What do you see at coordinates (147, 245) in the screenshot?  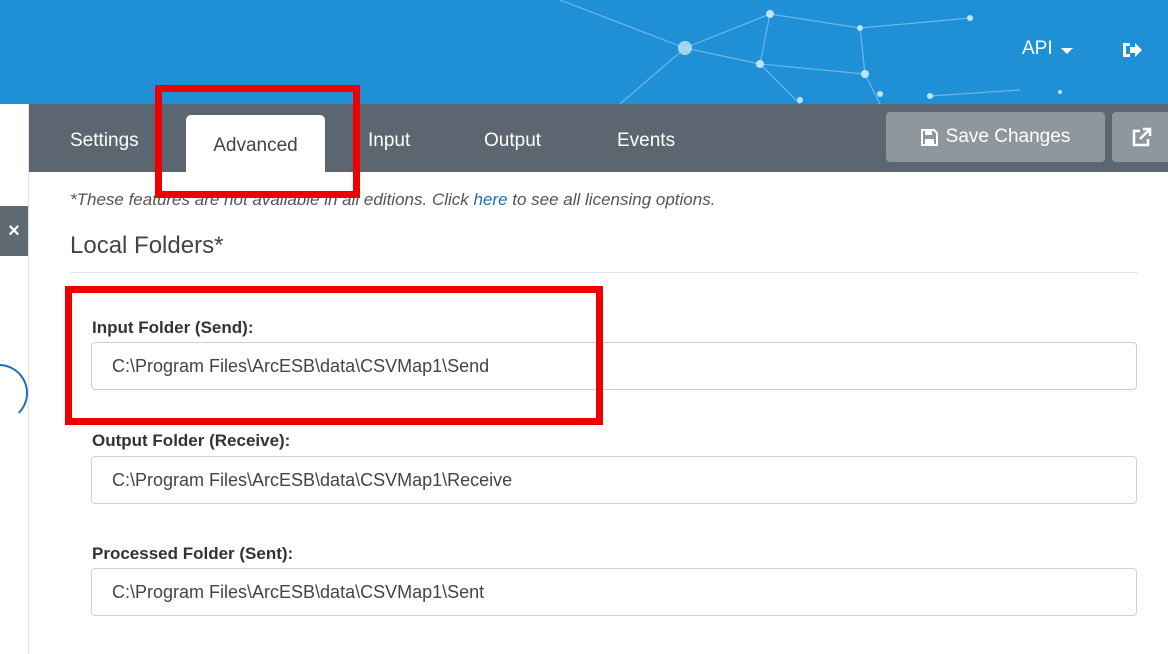 I see `section-title: Local Folders*` at bounding box center [147, 245].